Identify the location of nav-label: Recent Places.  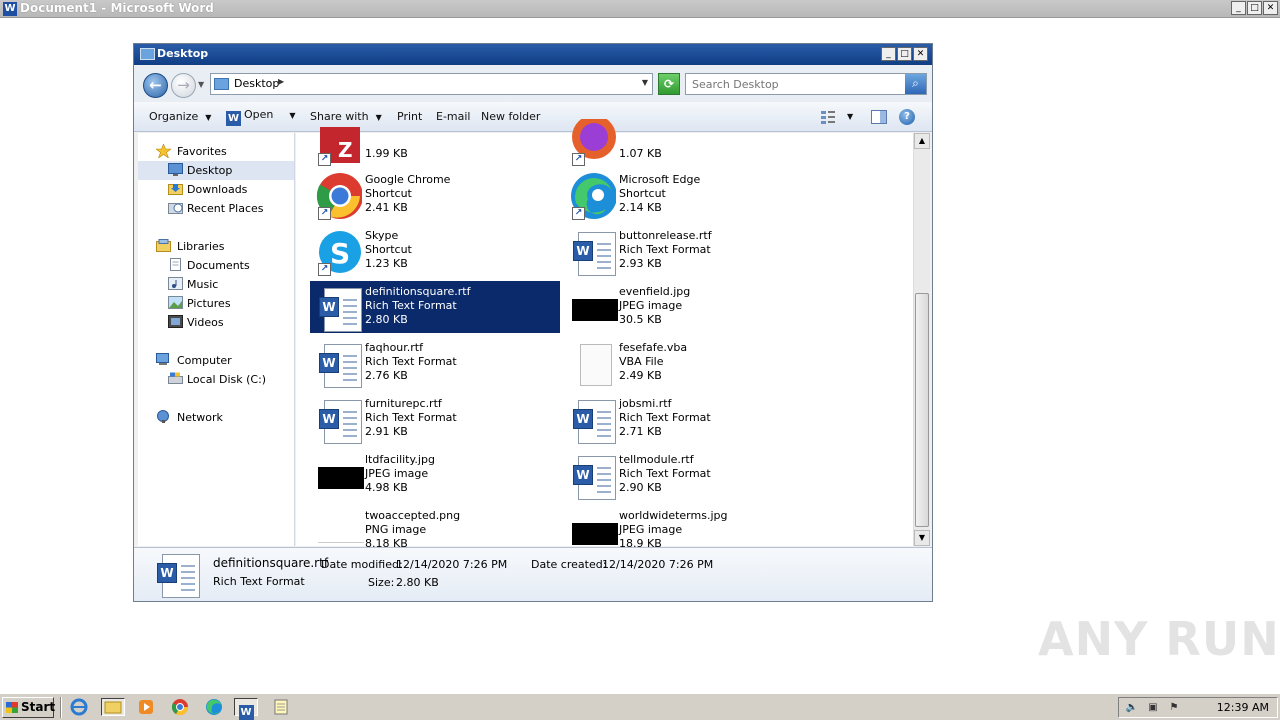
(225, 208).